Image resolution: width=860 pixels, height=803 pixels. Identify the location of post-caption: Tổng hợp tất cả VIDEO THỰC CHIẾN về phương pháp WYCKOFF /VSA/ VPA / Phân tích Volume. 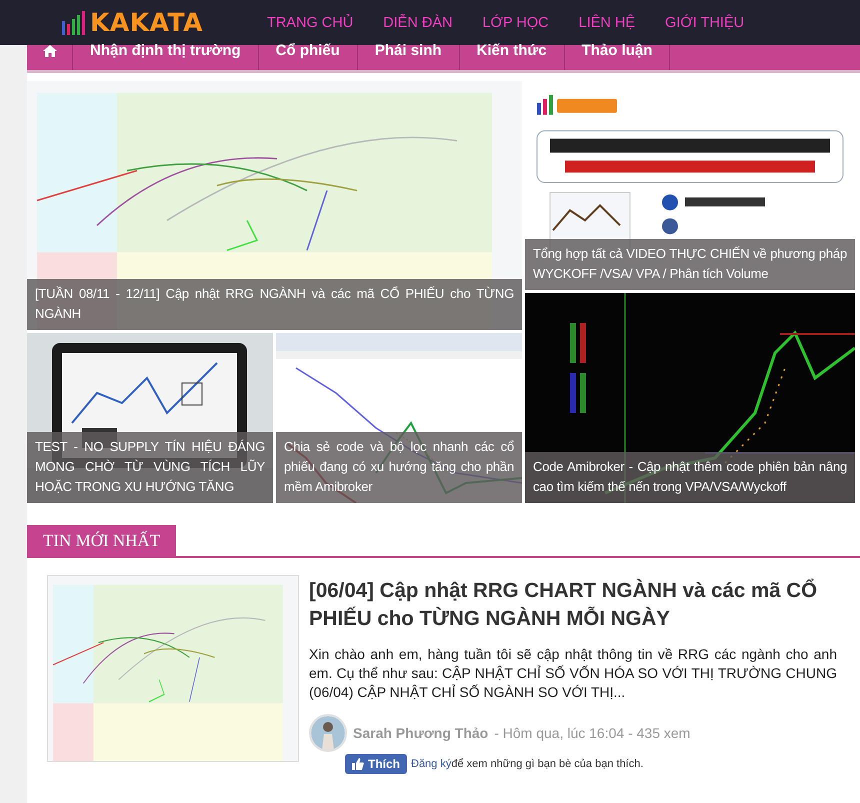
(690, 264).